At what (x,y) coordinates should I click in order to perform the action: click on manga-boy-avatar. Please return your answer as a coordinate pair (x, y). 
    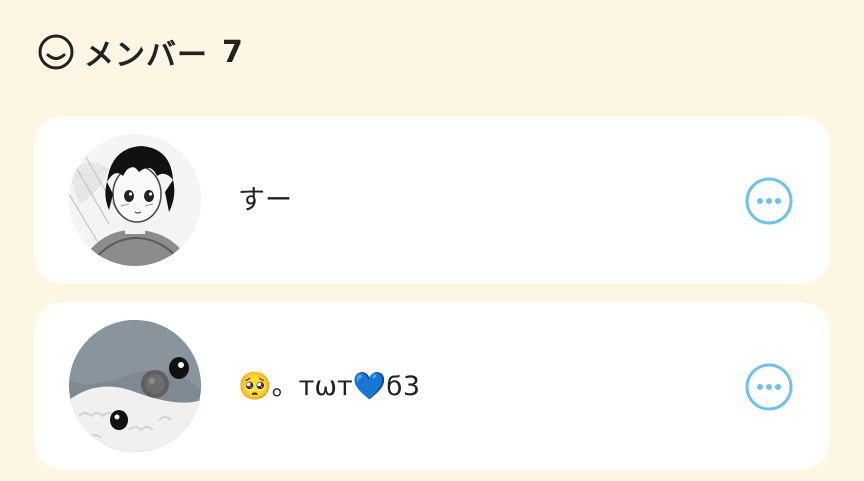
    Looking at the image, I should click on (135, 200).